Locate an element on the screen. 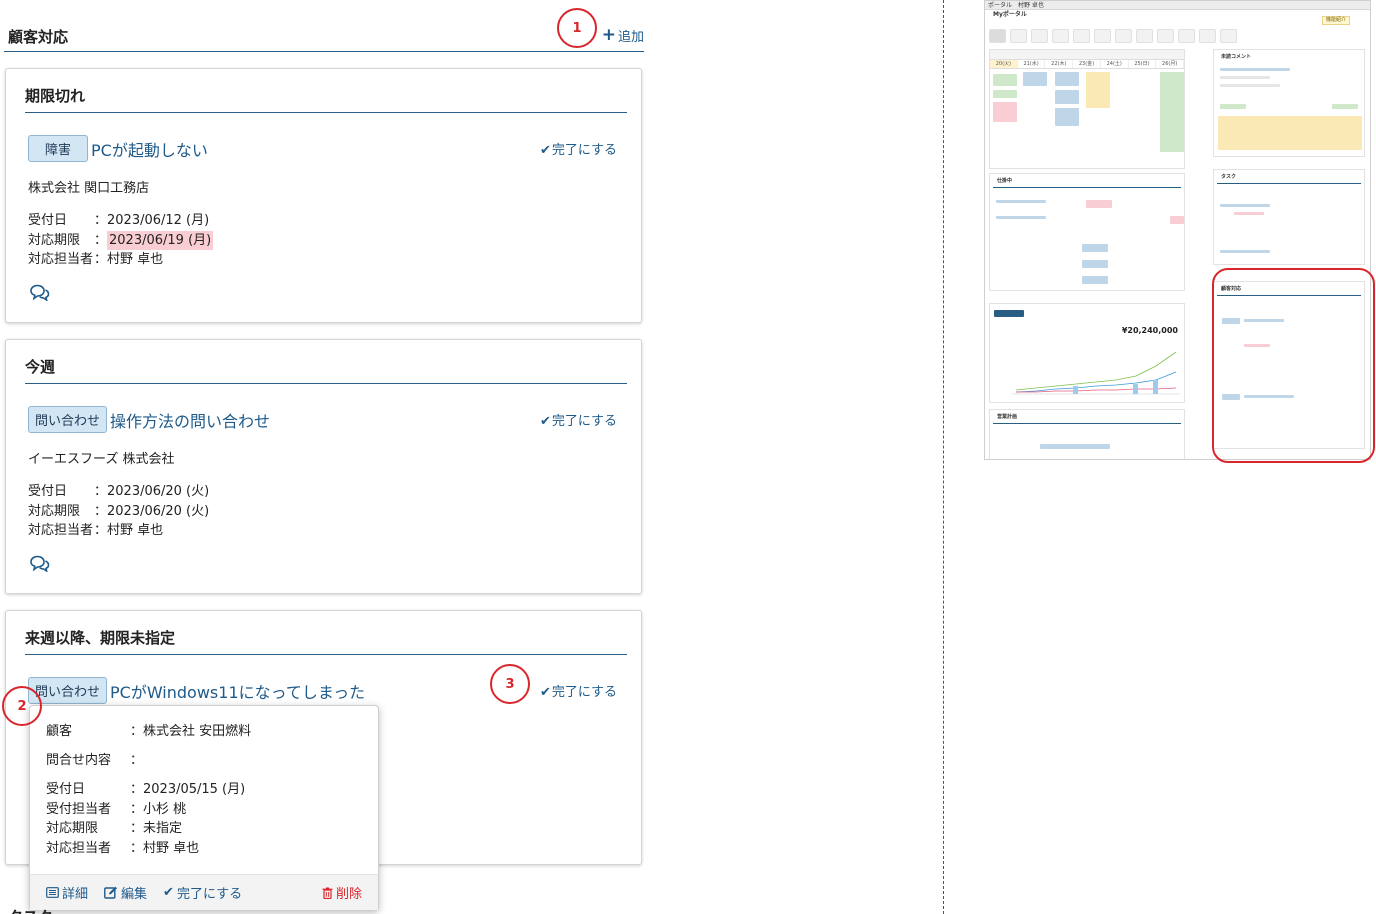 The height and width of the screenshot is (914, 1376). thumbnail-top-bar: ポータル 村野 卓也 is located at coordinates (1177, 5).